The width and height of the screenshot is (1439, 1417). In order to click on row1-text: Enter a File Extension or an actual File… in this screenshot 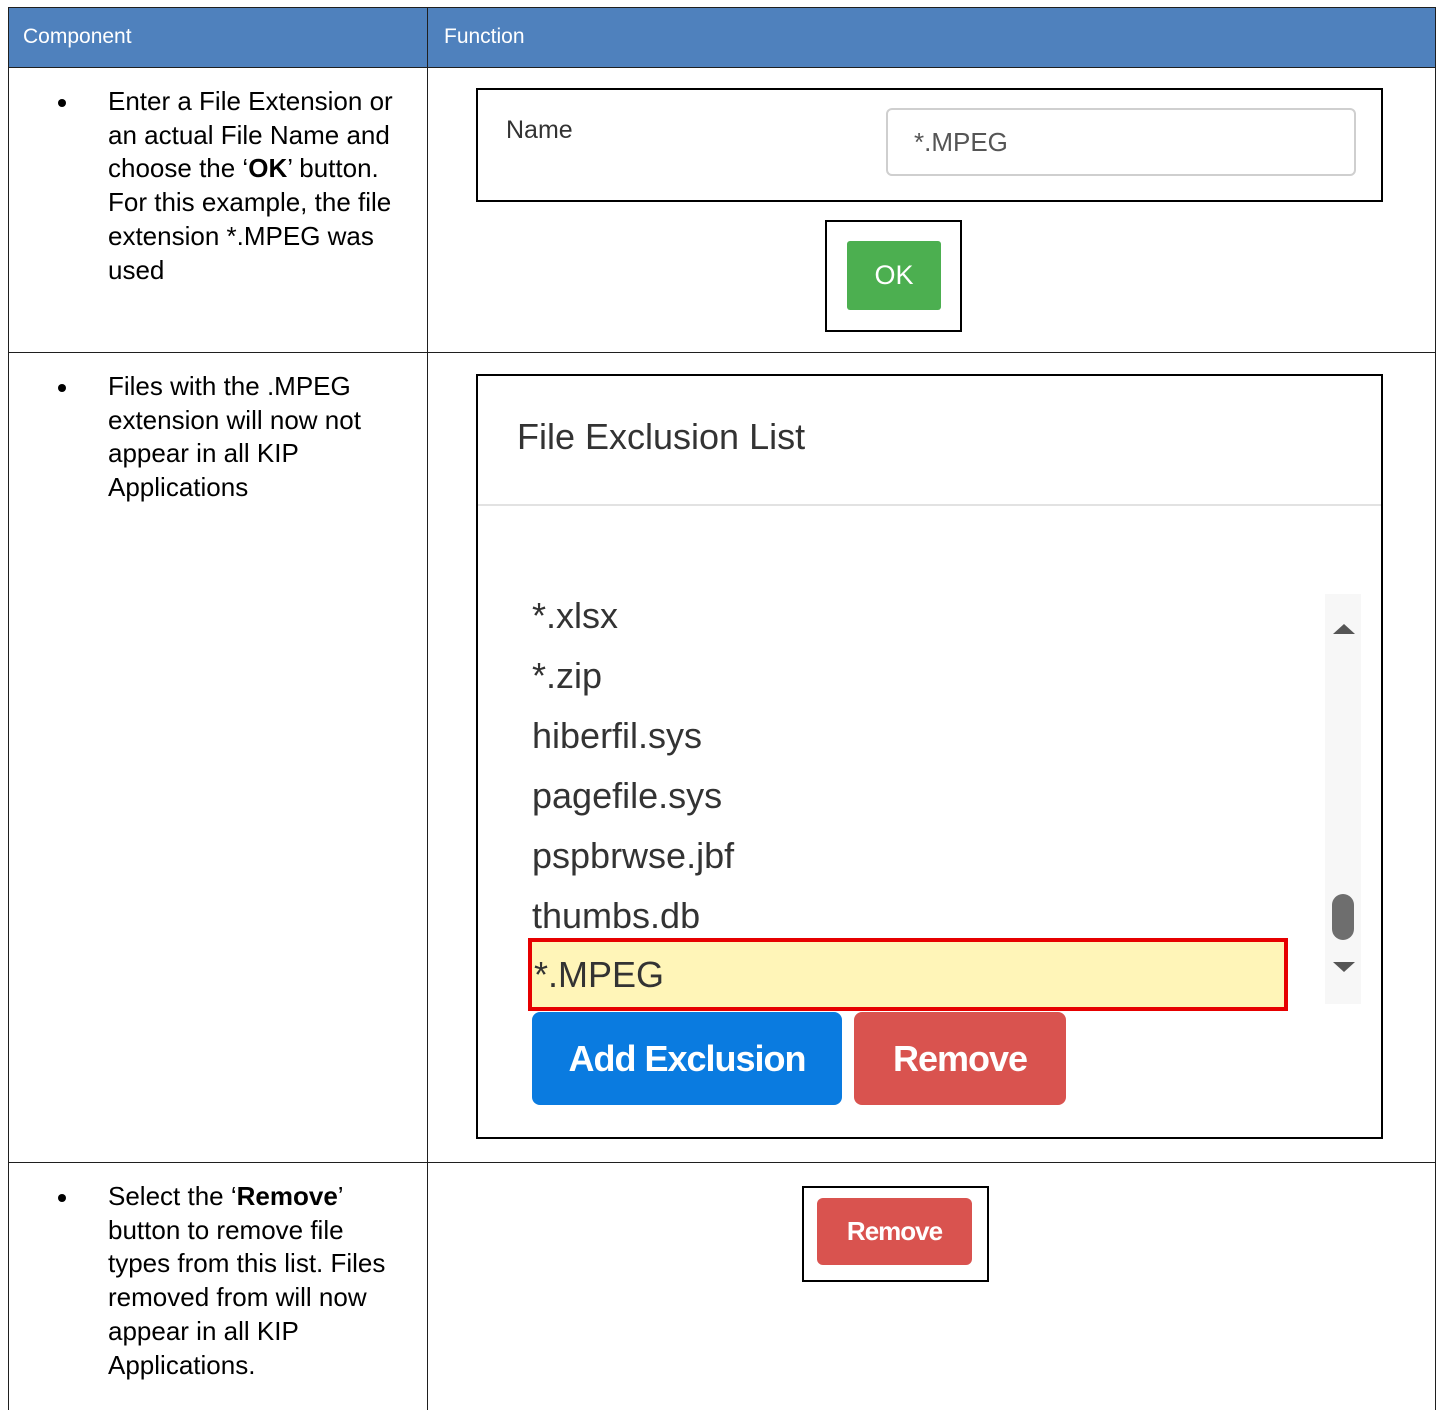, I will do `click(250, 185)`.